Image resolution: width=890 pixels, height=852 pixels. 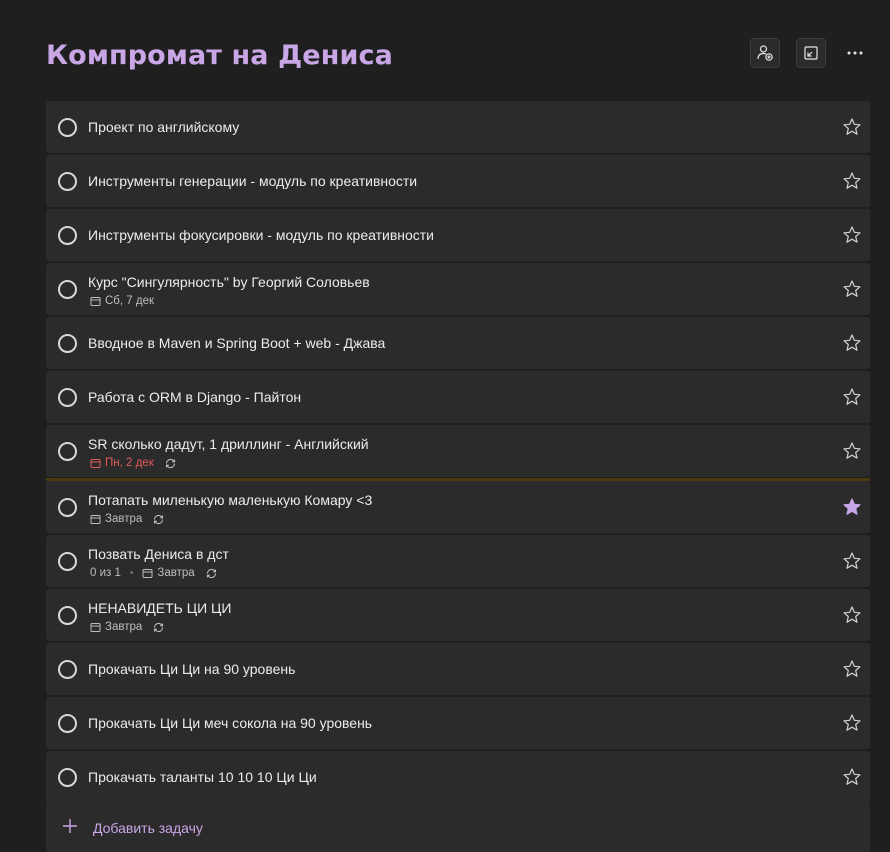 I want to click on task-row: Проект по английскому, so click(x=458, y=127).